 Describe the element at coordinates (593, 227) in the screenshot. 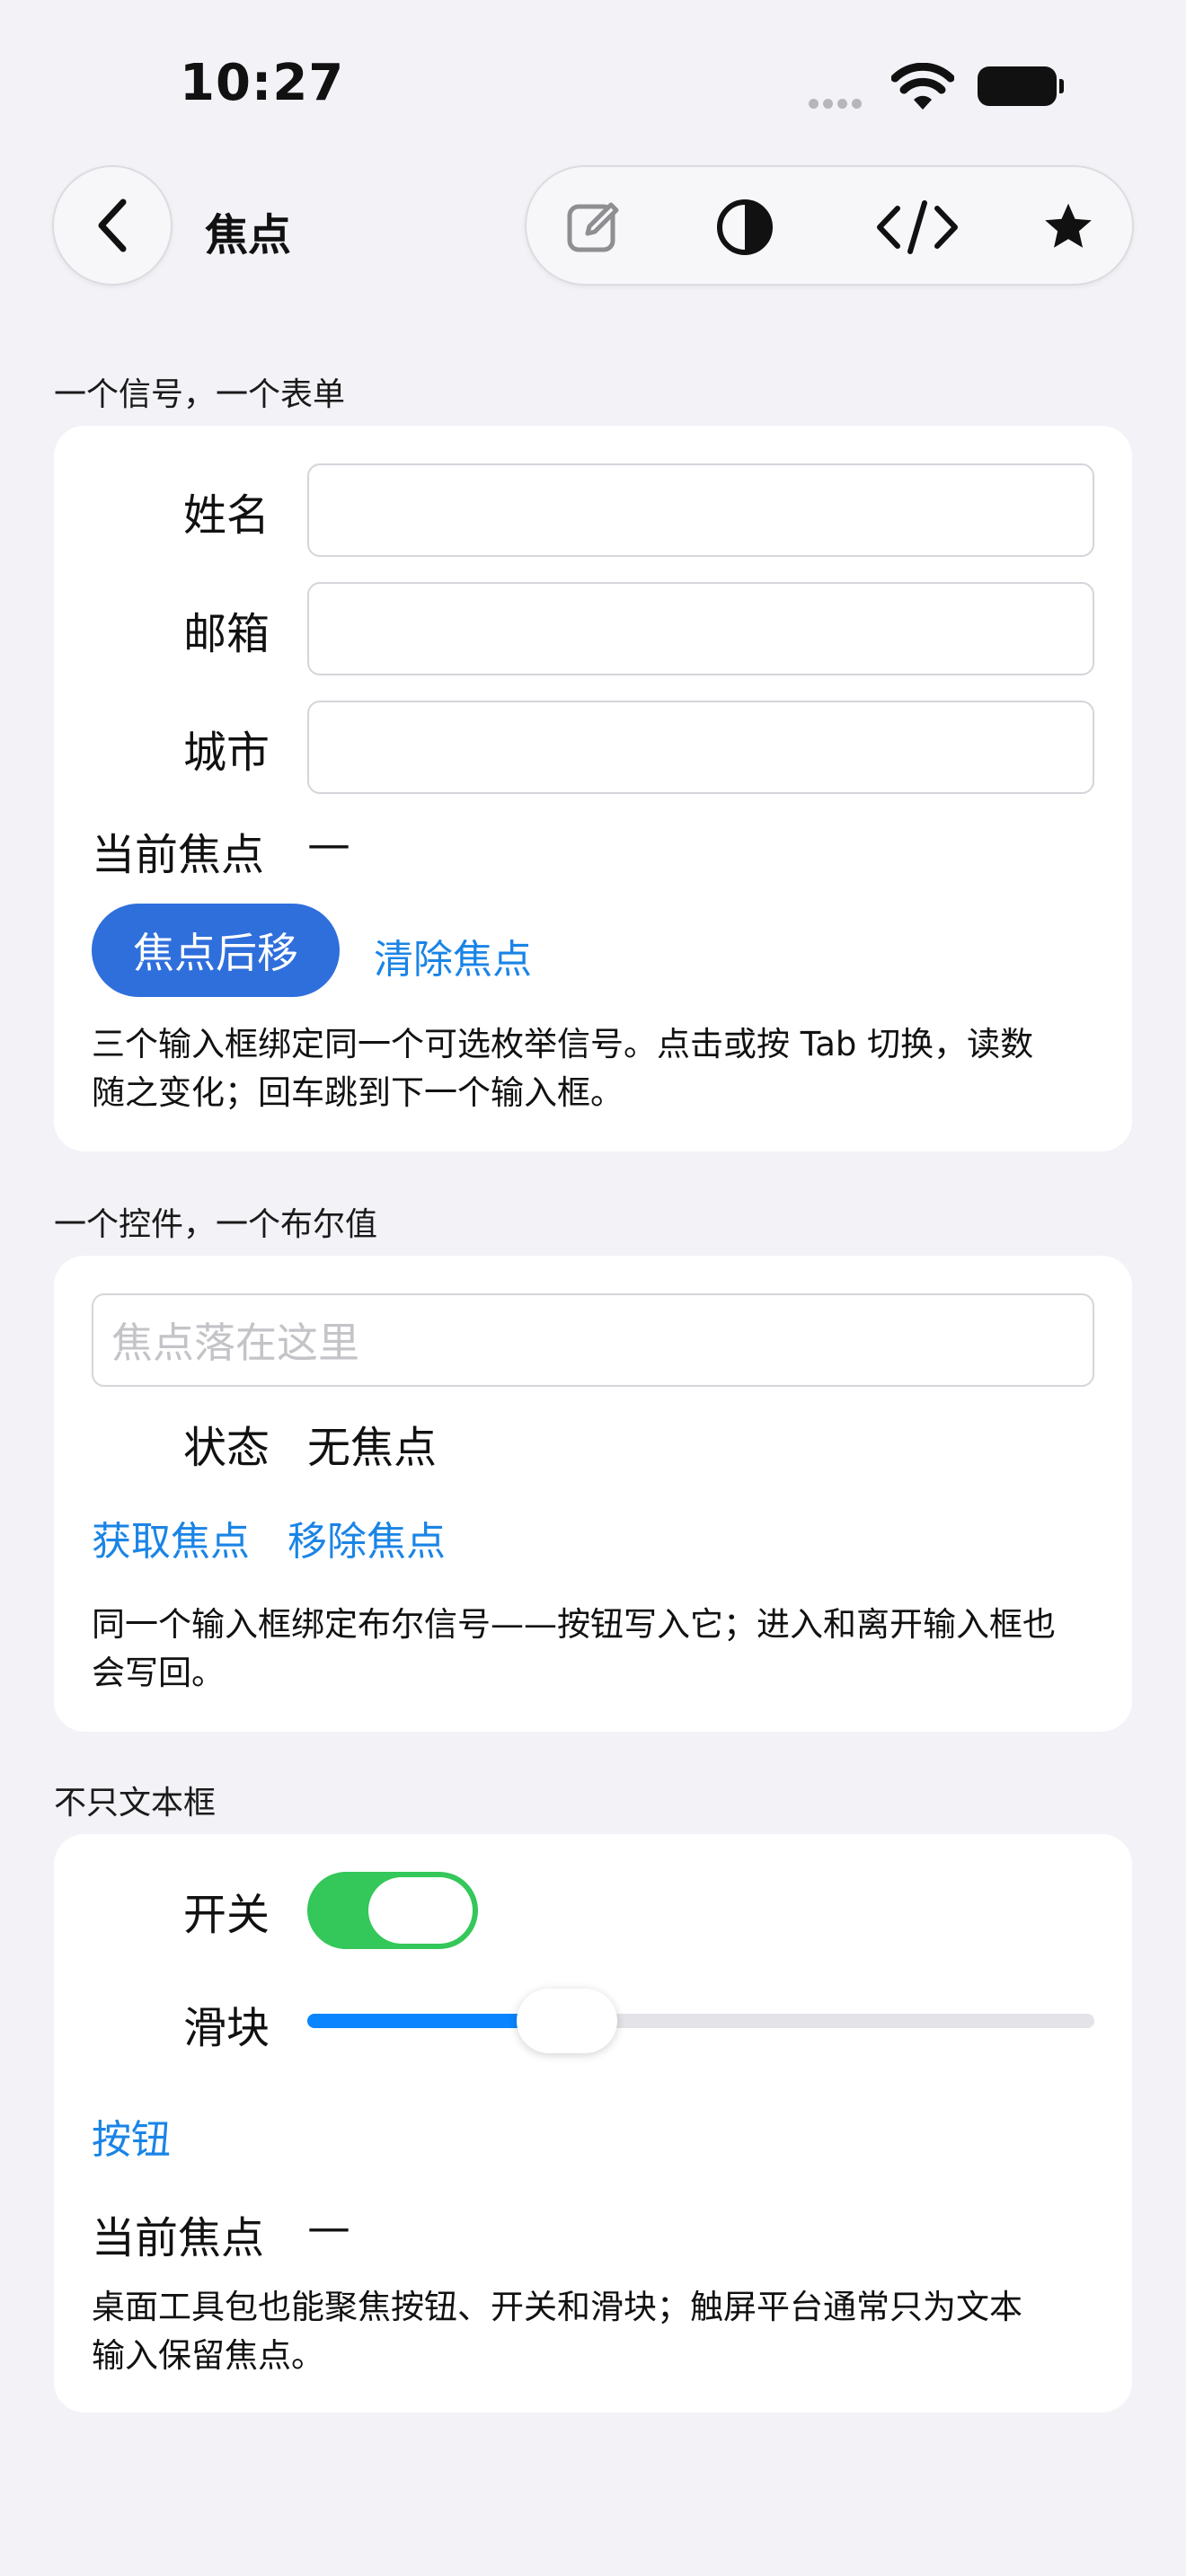

I see `edit-icon` at that location.